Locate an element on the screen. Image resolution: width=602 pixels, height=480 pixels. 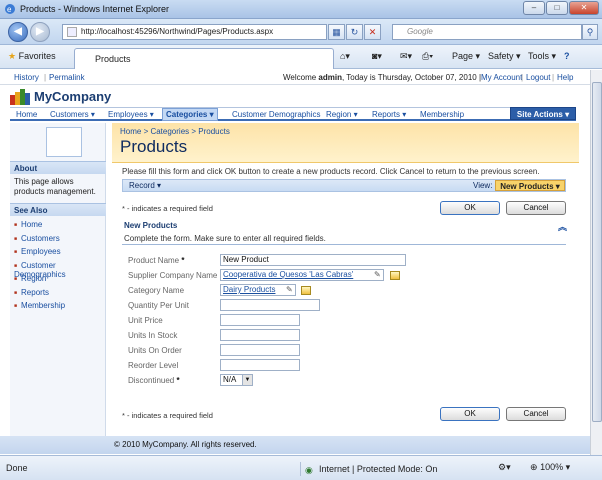
sidebar-link-employees: Employees is located at coordinates (37, 251).